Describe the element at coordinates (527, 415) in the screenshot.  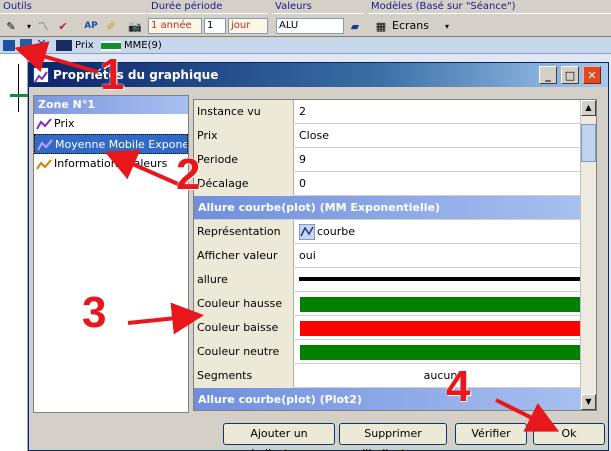
I see `arrow-four` at that location.